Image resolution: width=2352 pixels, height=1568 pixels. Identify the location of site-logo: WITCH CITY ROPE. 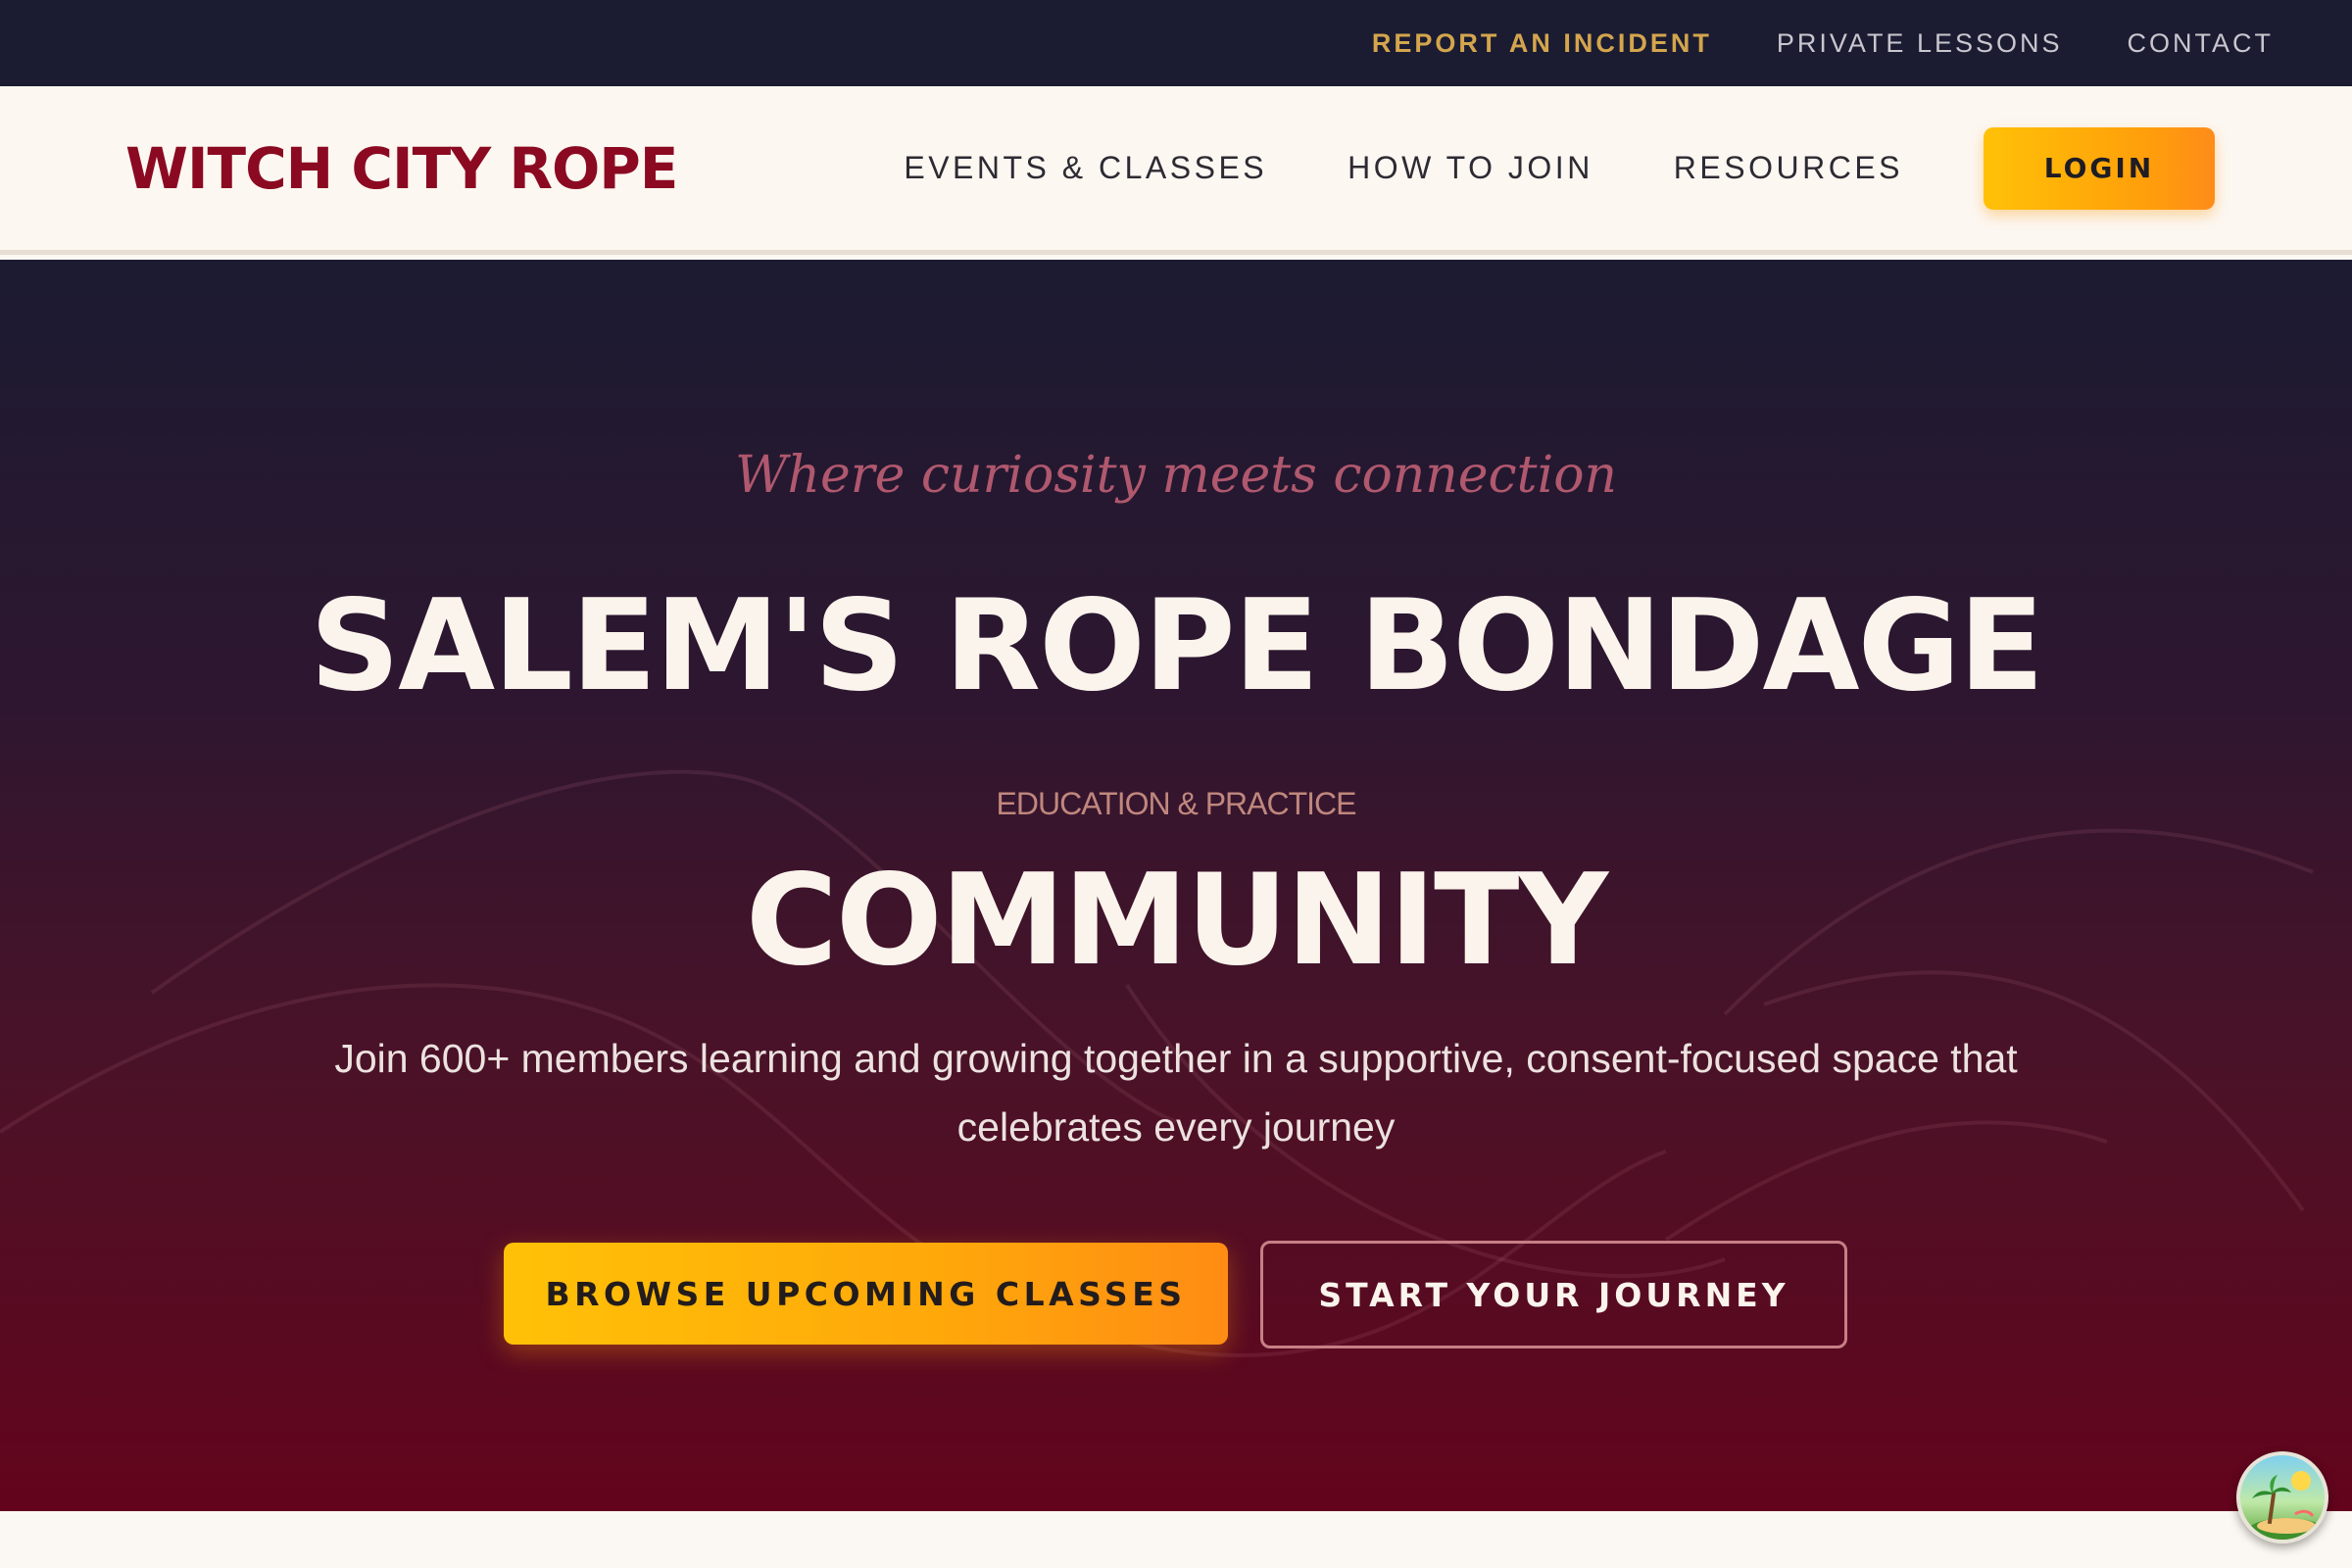
(401, 168).